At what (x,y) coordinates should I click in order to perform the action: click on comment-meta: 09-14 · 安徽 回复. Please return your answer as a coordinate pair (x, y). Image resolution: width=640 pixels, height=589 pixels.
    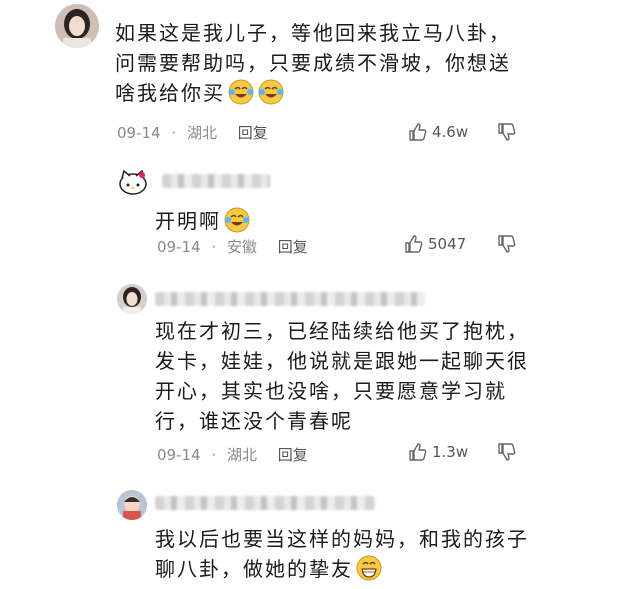
    Looking at the image, I should click on (232, 246).